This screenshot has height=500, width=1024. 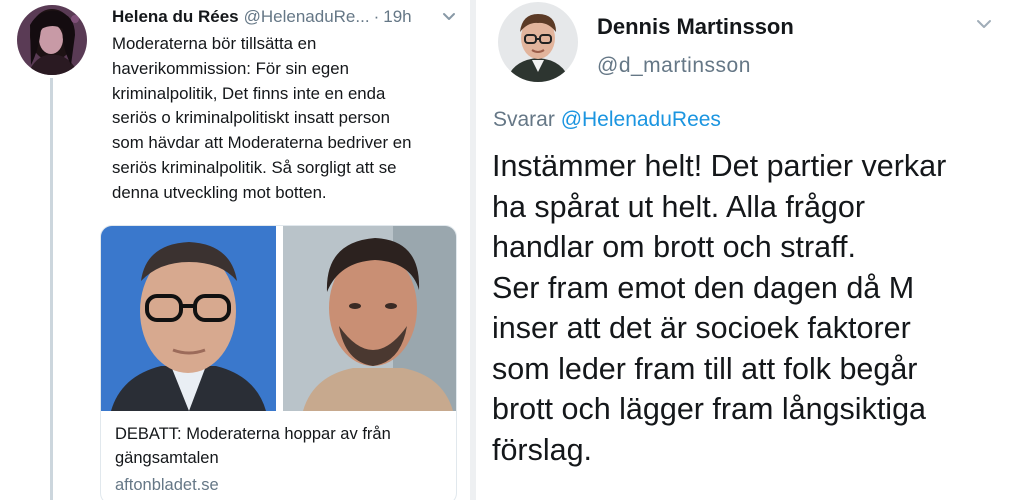 I want to click on card-image-right, so click(x=369, y=318).